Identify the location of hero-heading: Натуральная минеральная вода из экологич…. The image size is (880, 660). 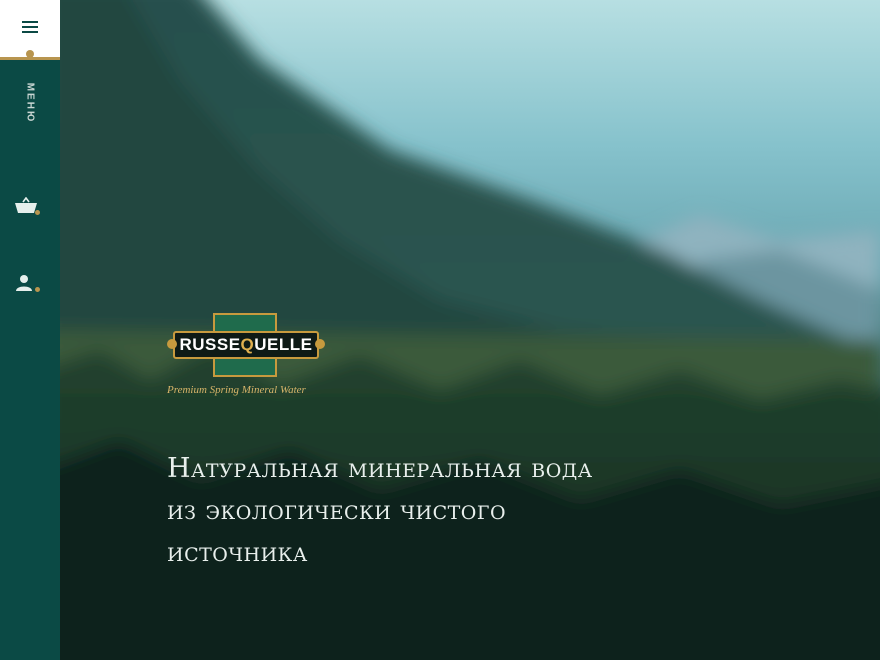
(467, 511).